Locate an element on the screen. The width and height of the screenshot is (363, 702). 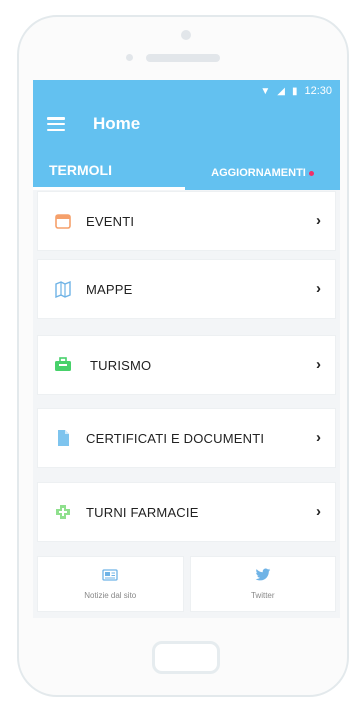
twitter-bird-icon is located at coordinates (263, 577).